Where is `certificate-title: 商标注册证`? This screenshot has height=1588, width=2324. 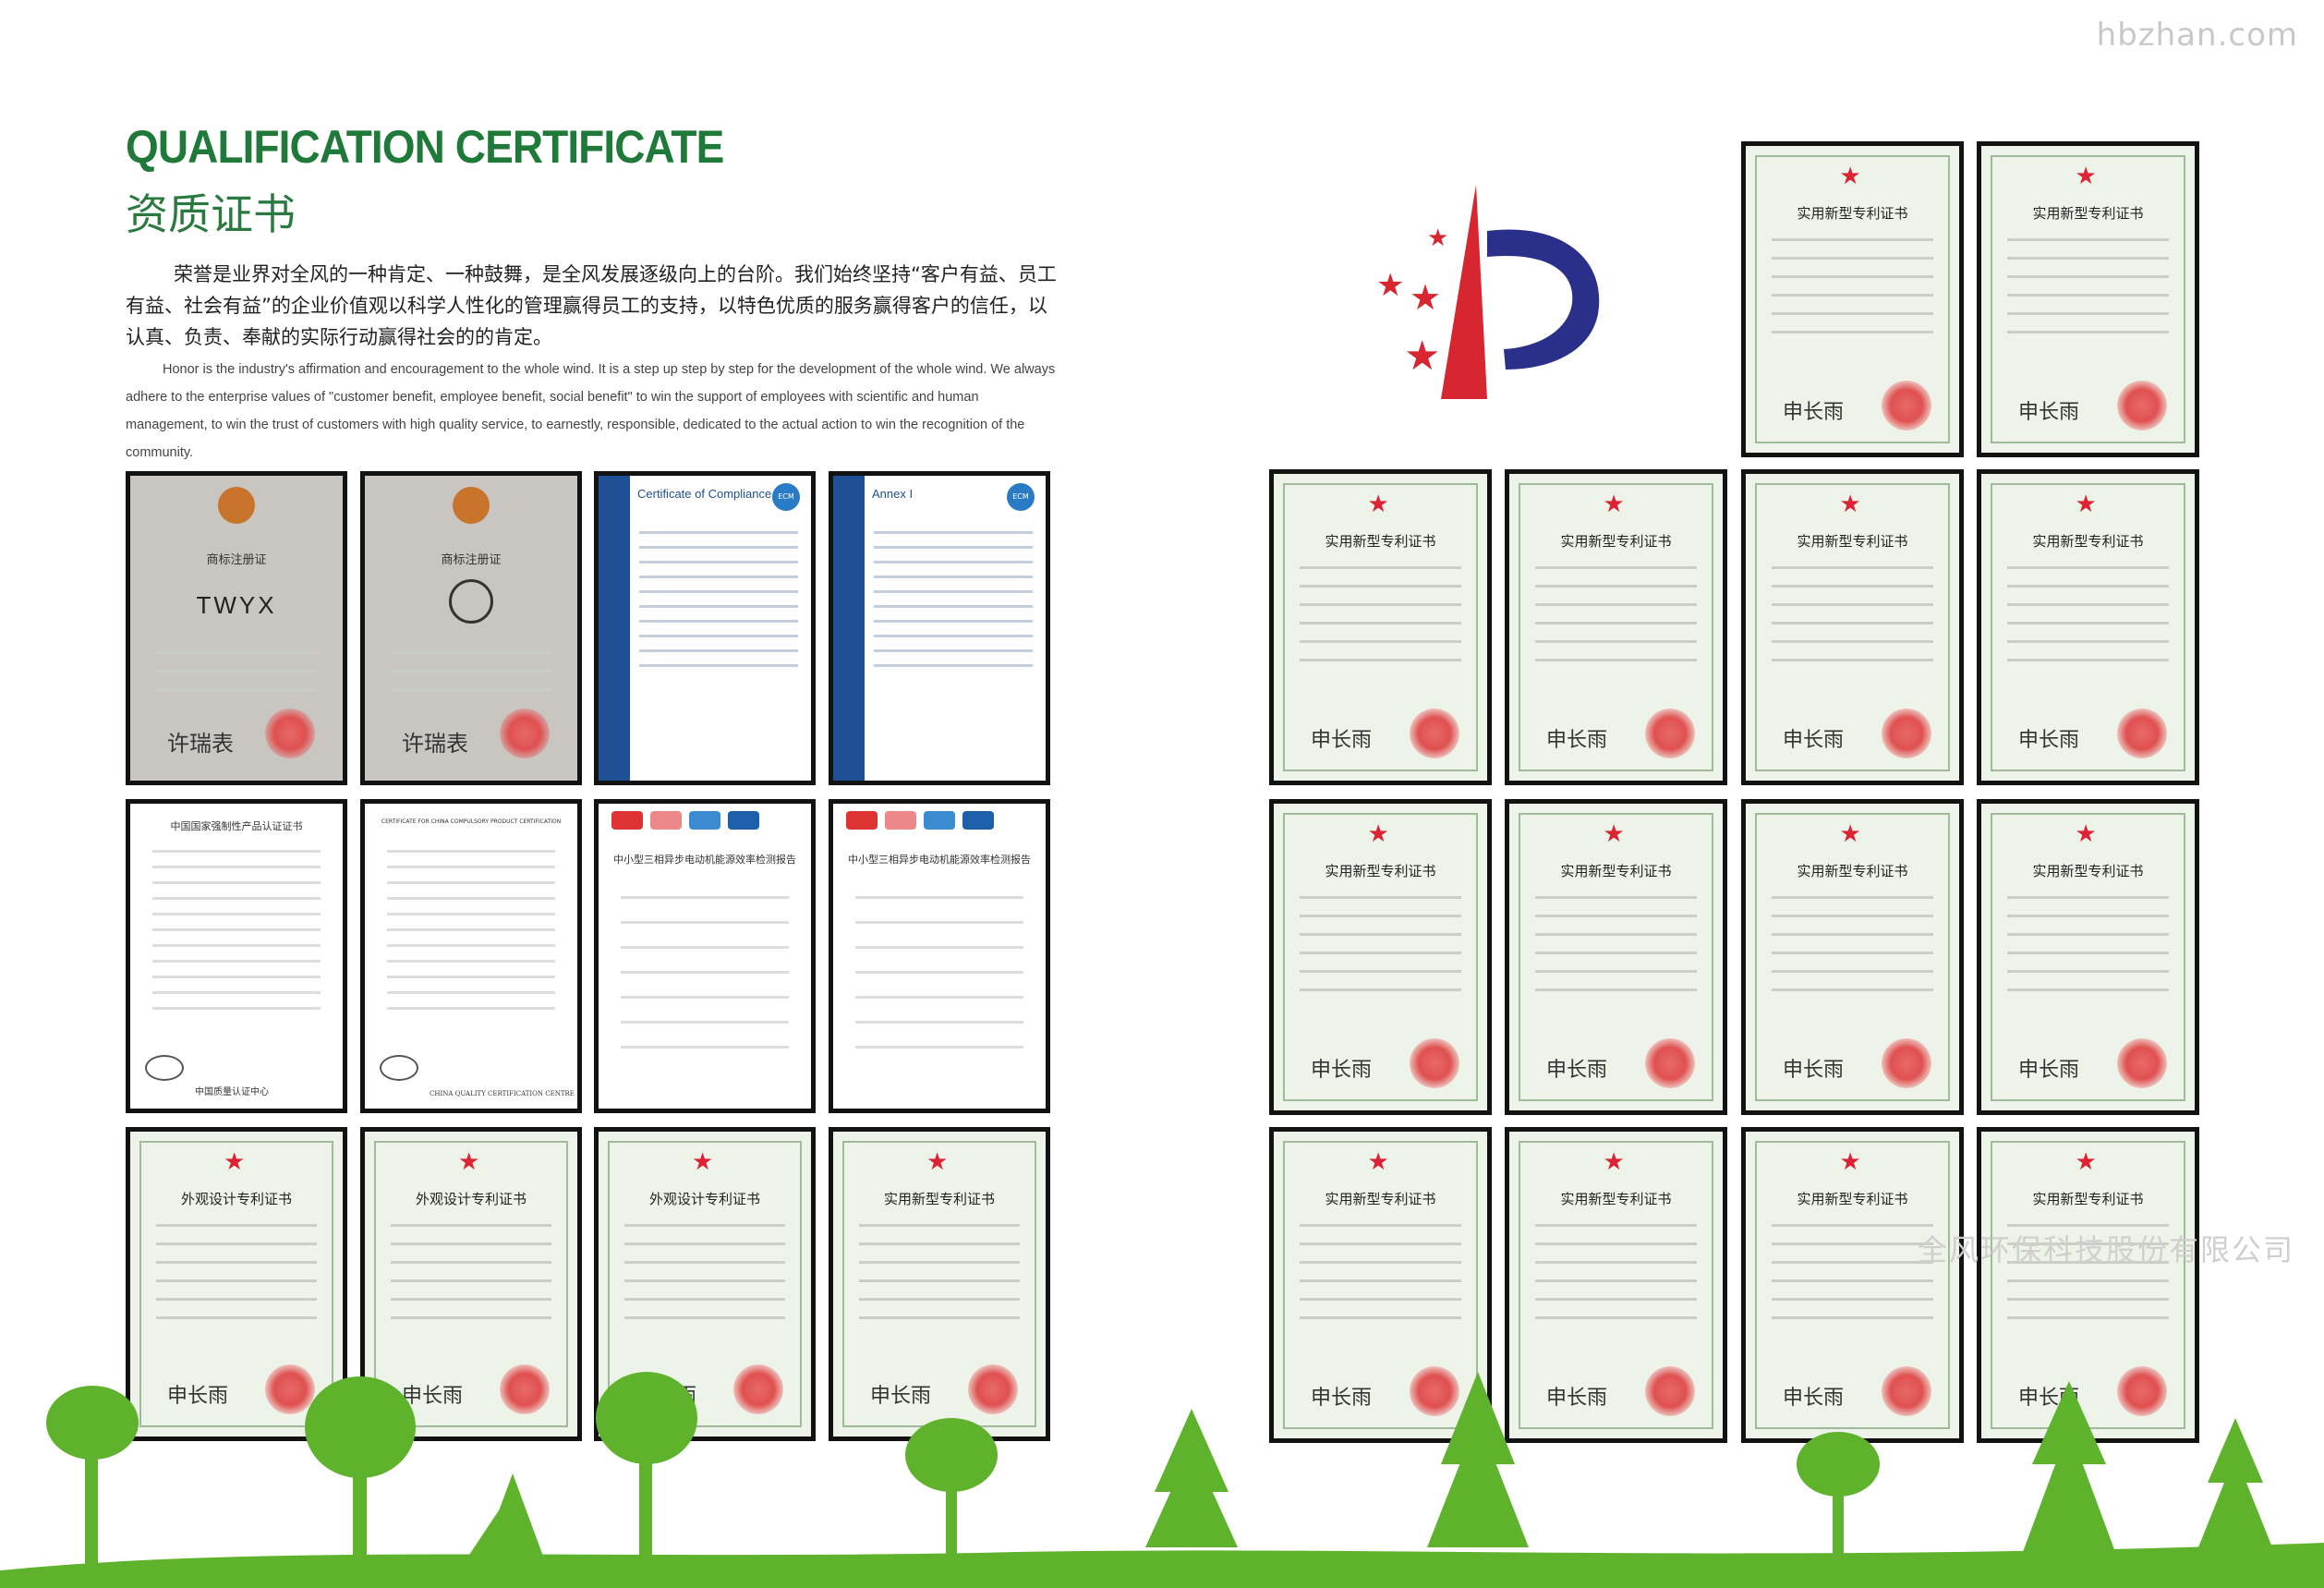
certificate-title: 商标注册证 is located at coordinates (471, 560).